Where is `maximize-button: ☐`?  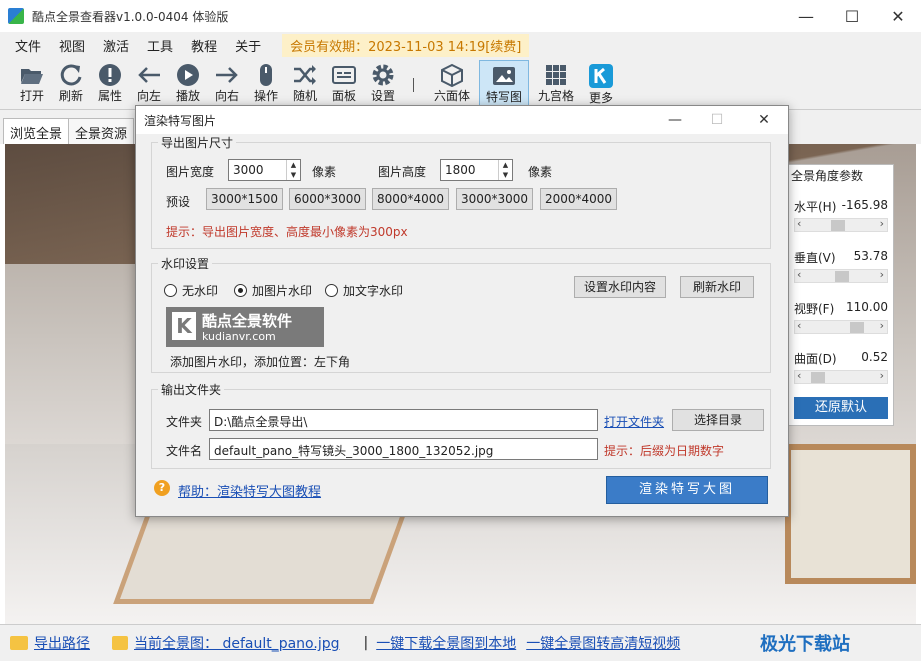 maximize-button: ☐ is located at coordinates (852, 16).